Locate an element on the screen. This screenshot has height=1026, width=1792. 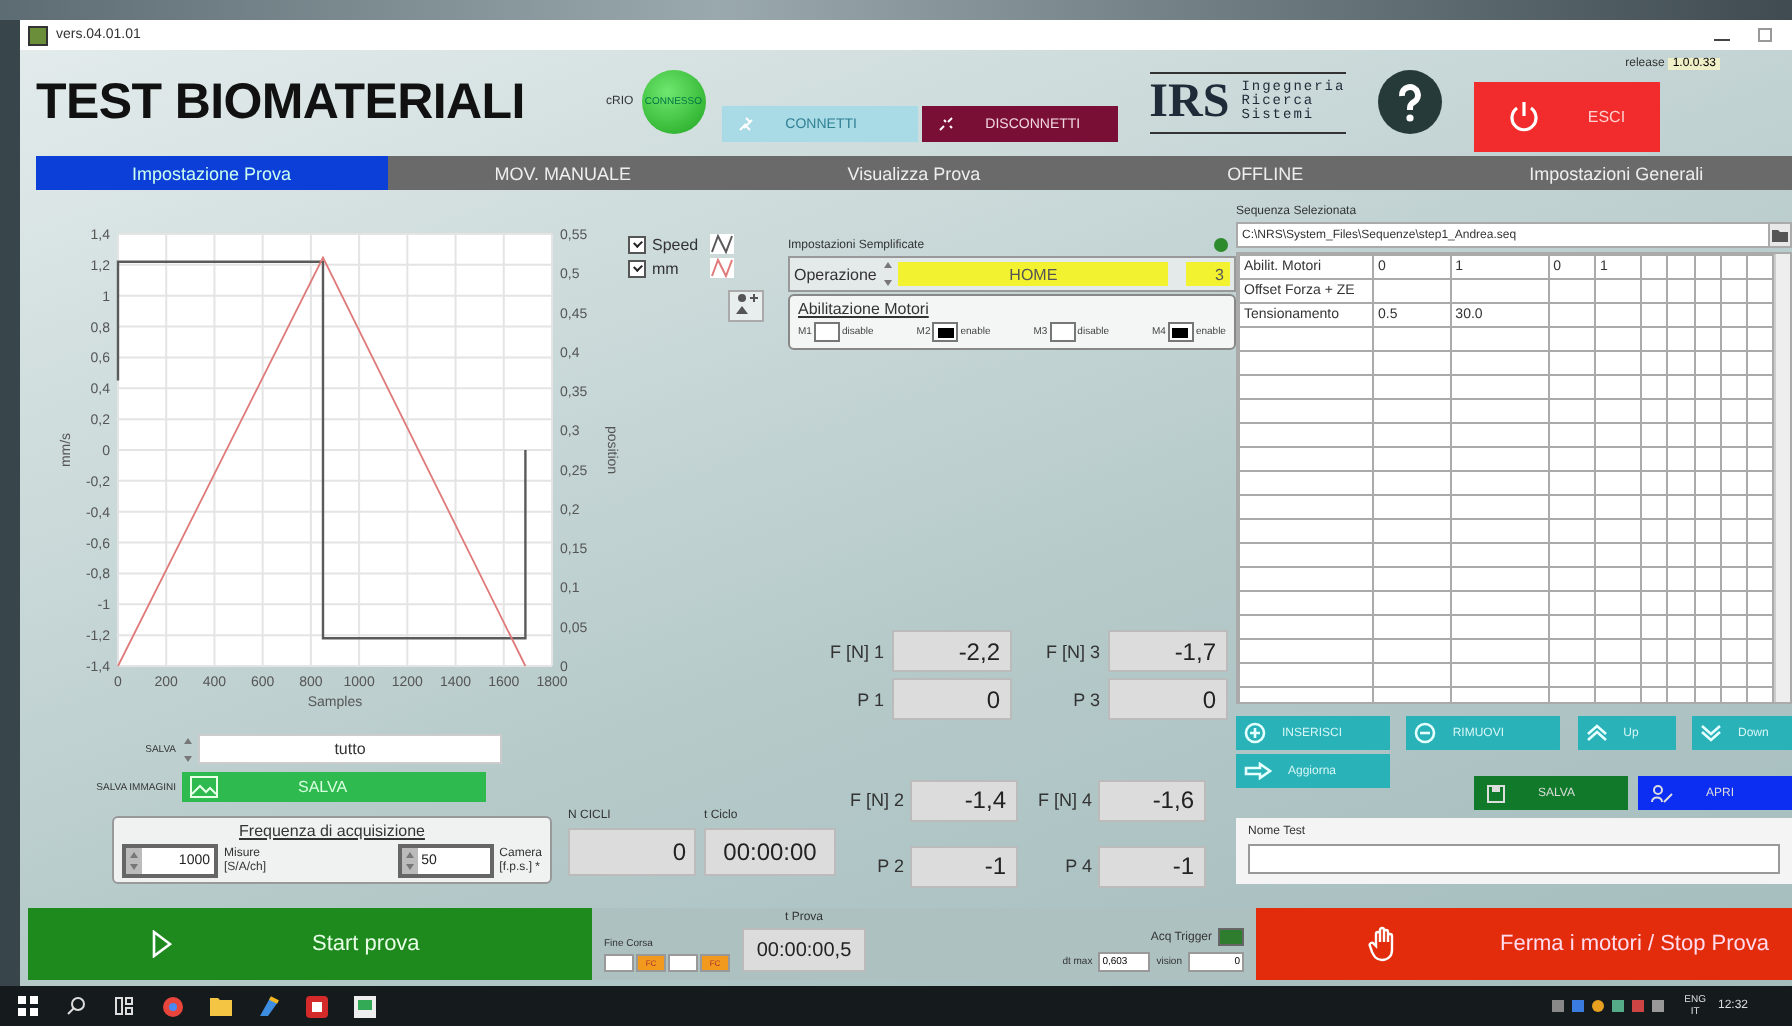
zoom-tool-button is located at coordinates (746, 306).